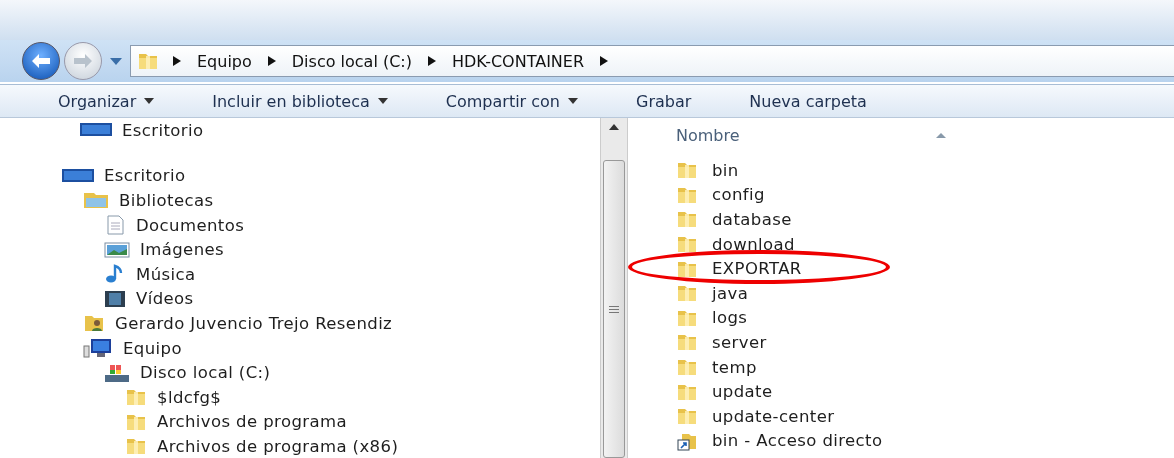 The height and width of the screenshot is (458, 1174). Describe the element at coordinates (708, 135) in the screenshot. I see `column-header: Nombre` at that location.